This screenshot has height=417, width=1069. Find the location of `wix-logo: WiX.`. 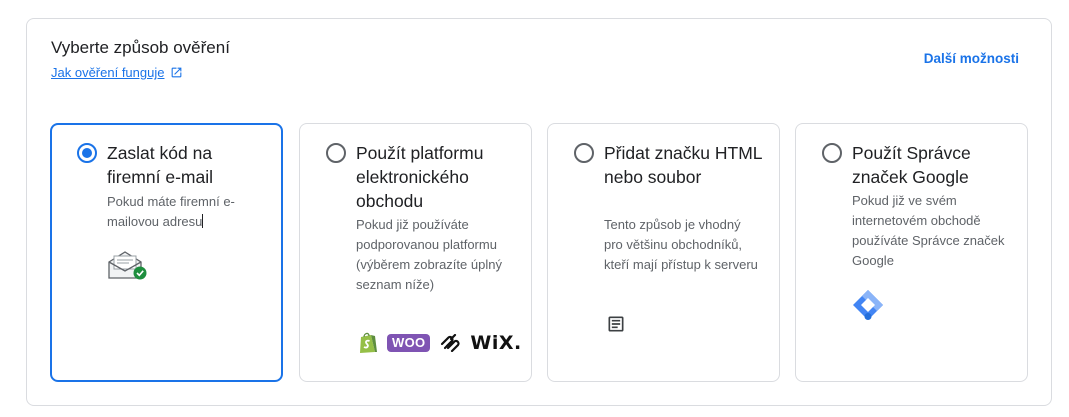

wix-logo: WiX. is located at coordinates (496, 343).